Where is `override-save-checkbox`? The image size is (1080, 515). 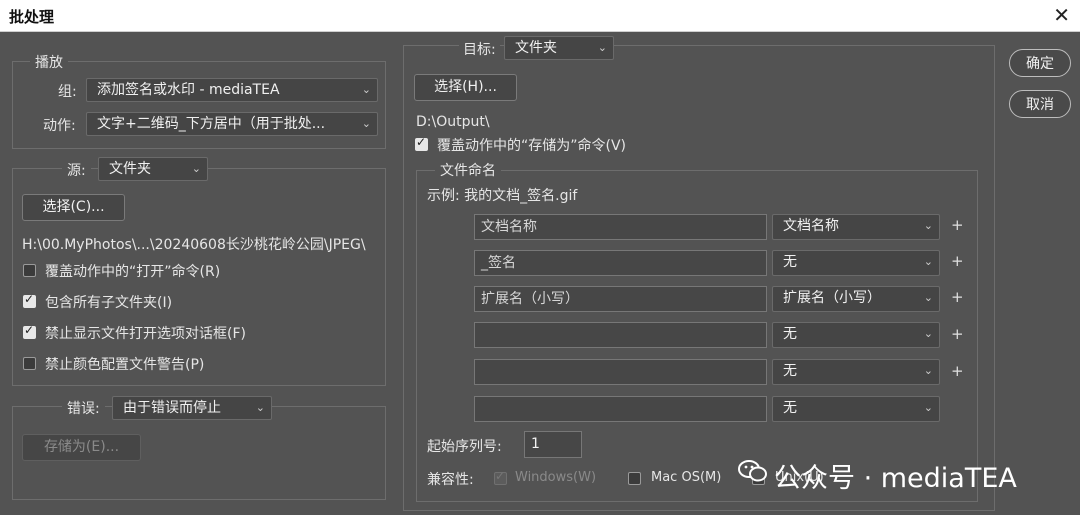 override-save-checkbox is located at coordinates (421, 143).